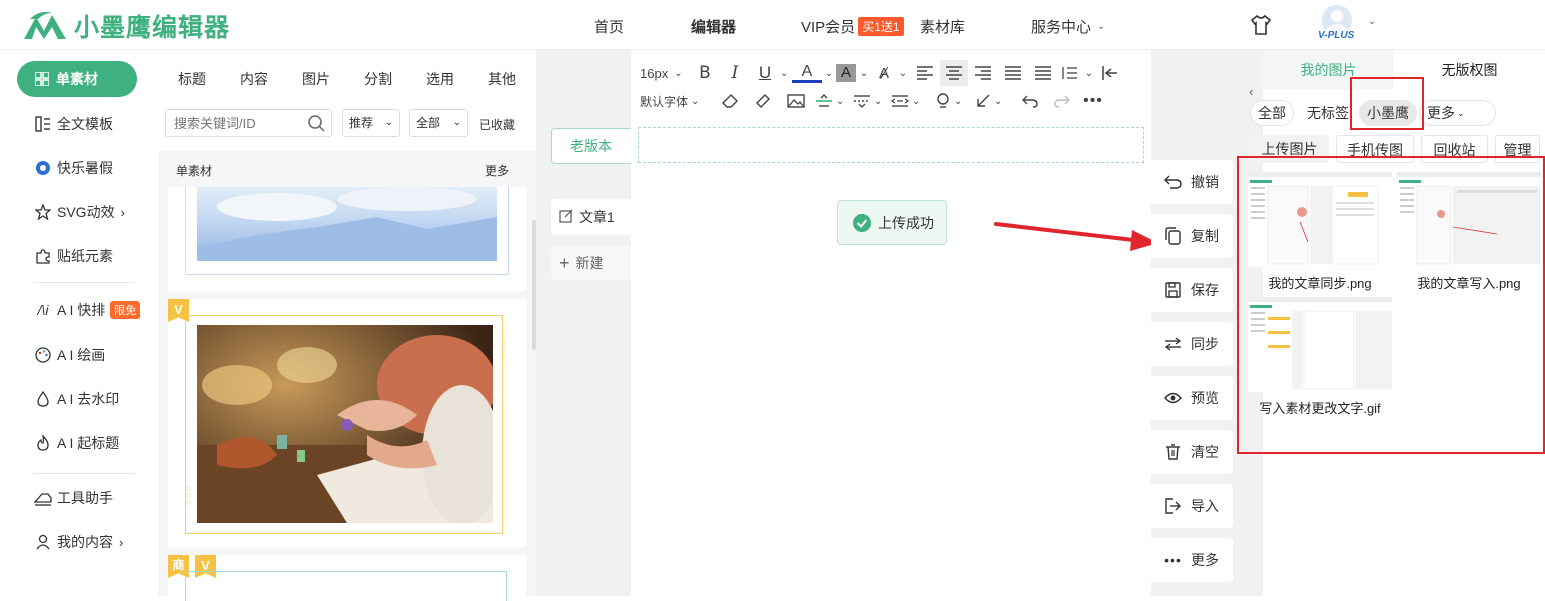  Describe the element at coordinates (1173, 290) in the screenshot. I see `save-icon` at that location.